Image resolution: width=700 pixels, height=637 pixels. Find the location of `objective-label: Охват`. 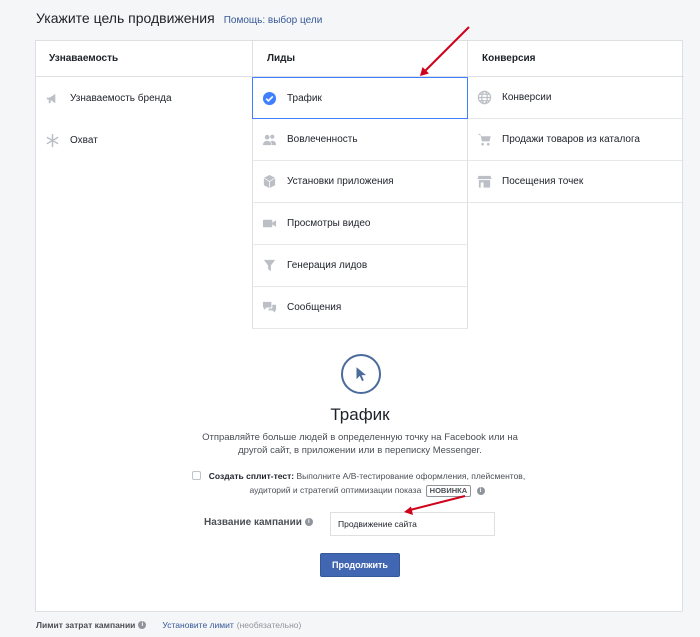

objective-label: Охват is located at coordinates (84, 140).